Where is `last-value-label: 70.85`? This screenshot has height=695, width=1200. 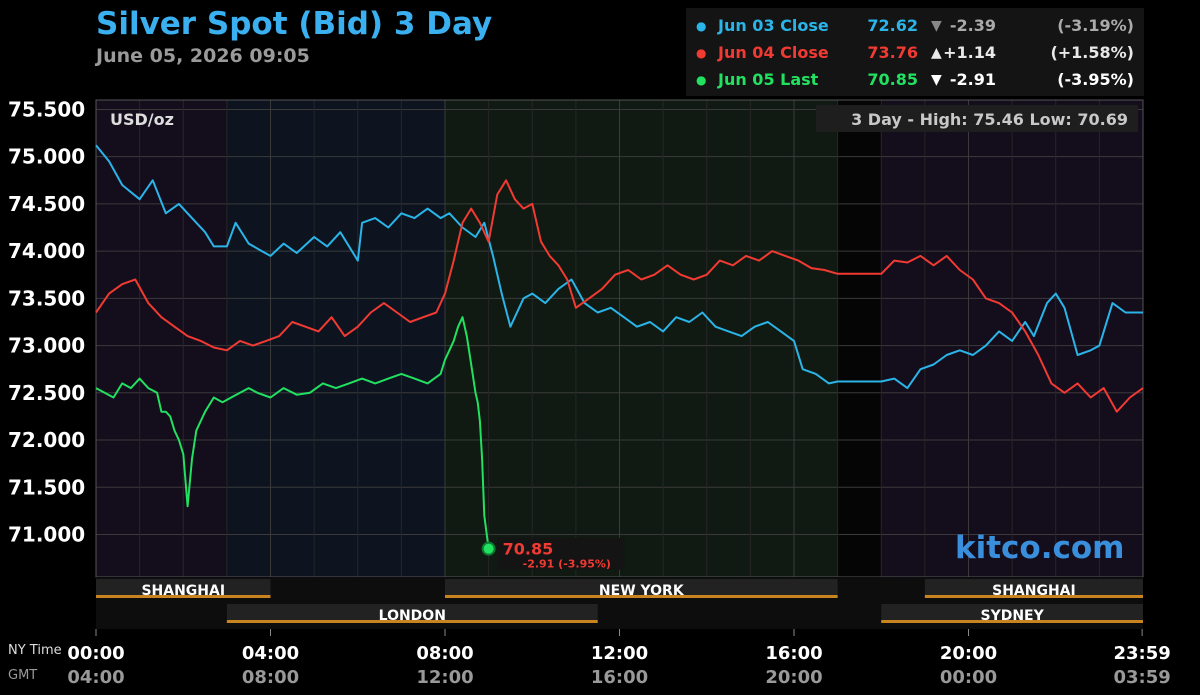 last-value-label: 70.85 is located at coordinates (528, 549).